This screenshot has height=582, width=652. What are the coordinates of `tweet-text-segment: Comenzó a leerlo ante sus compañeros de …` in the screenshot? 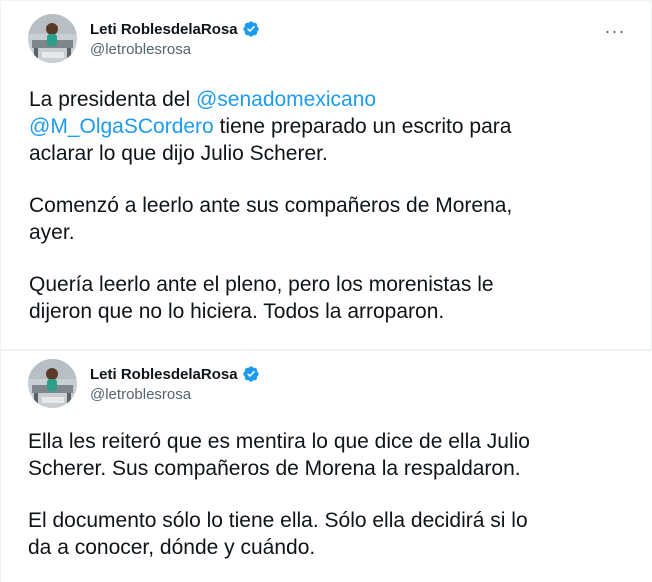 It's located at (271, 205).